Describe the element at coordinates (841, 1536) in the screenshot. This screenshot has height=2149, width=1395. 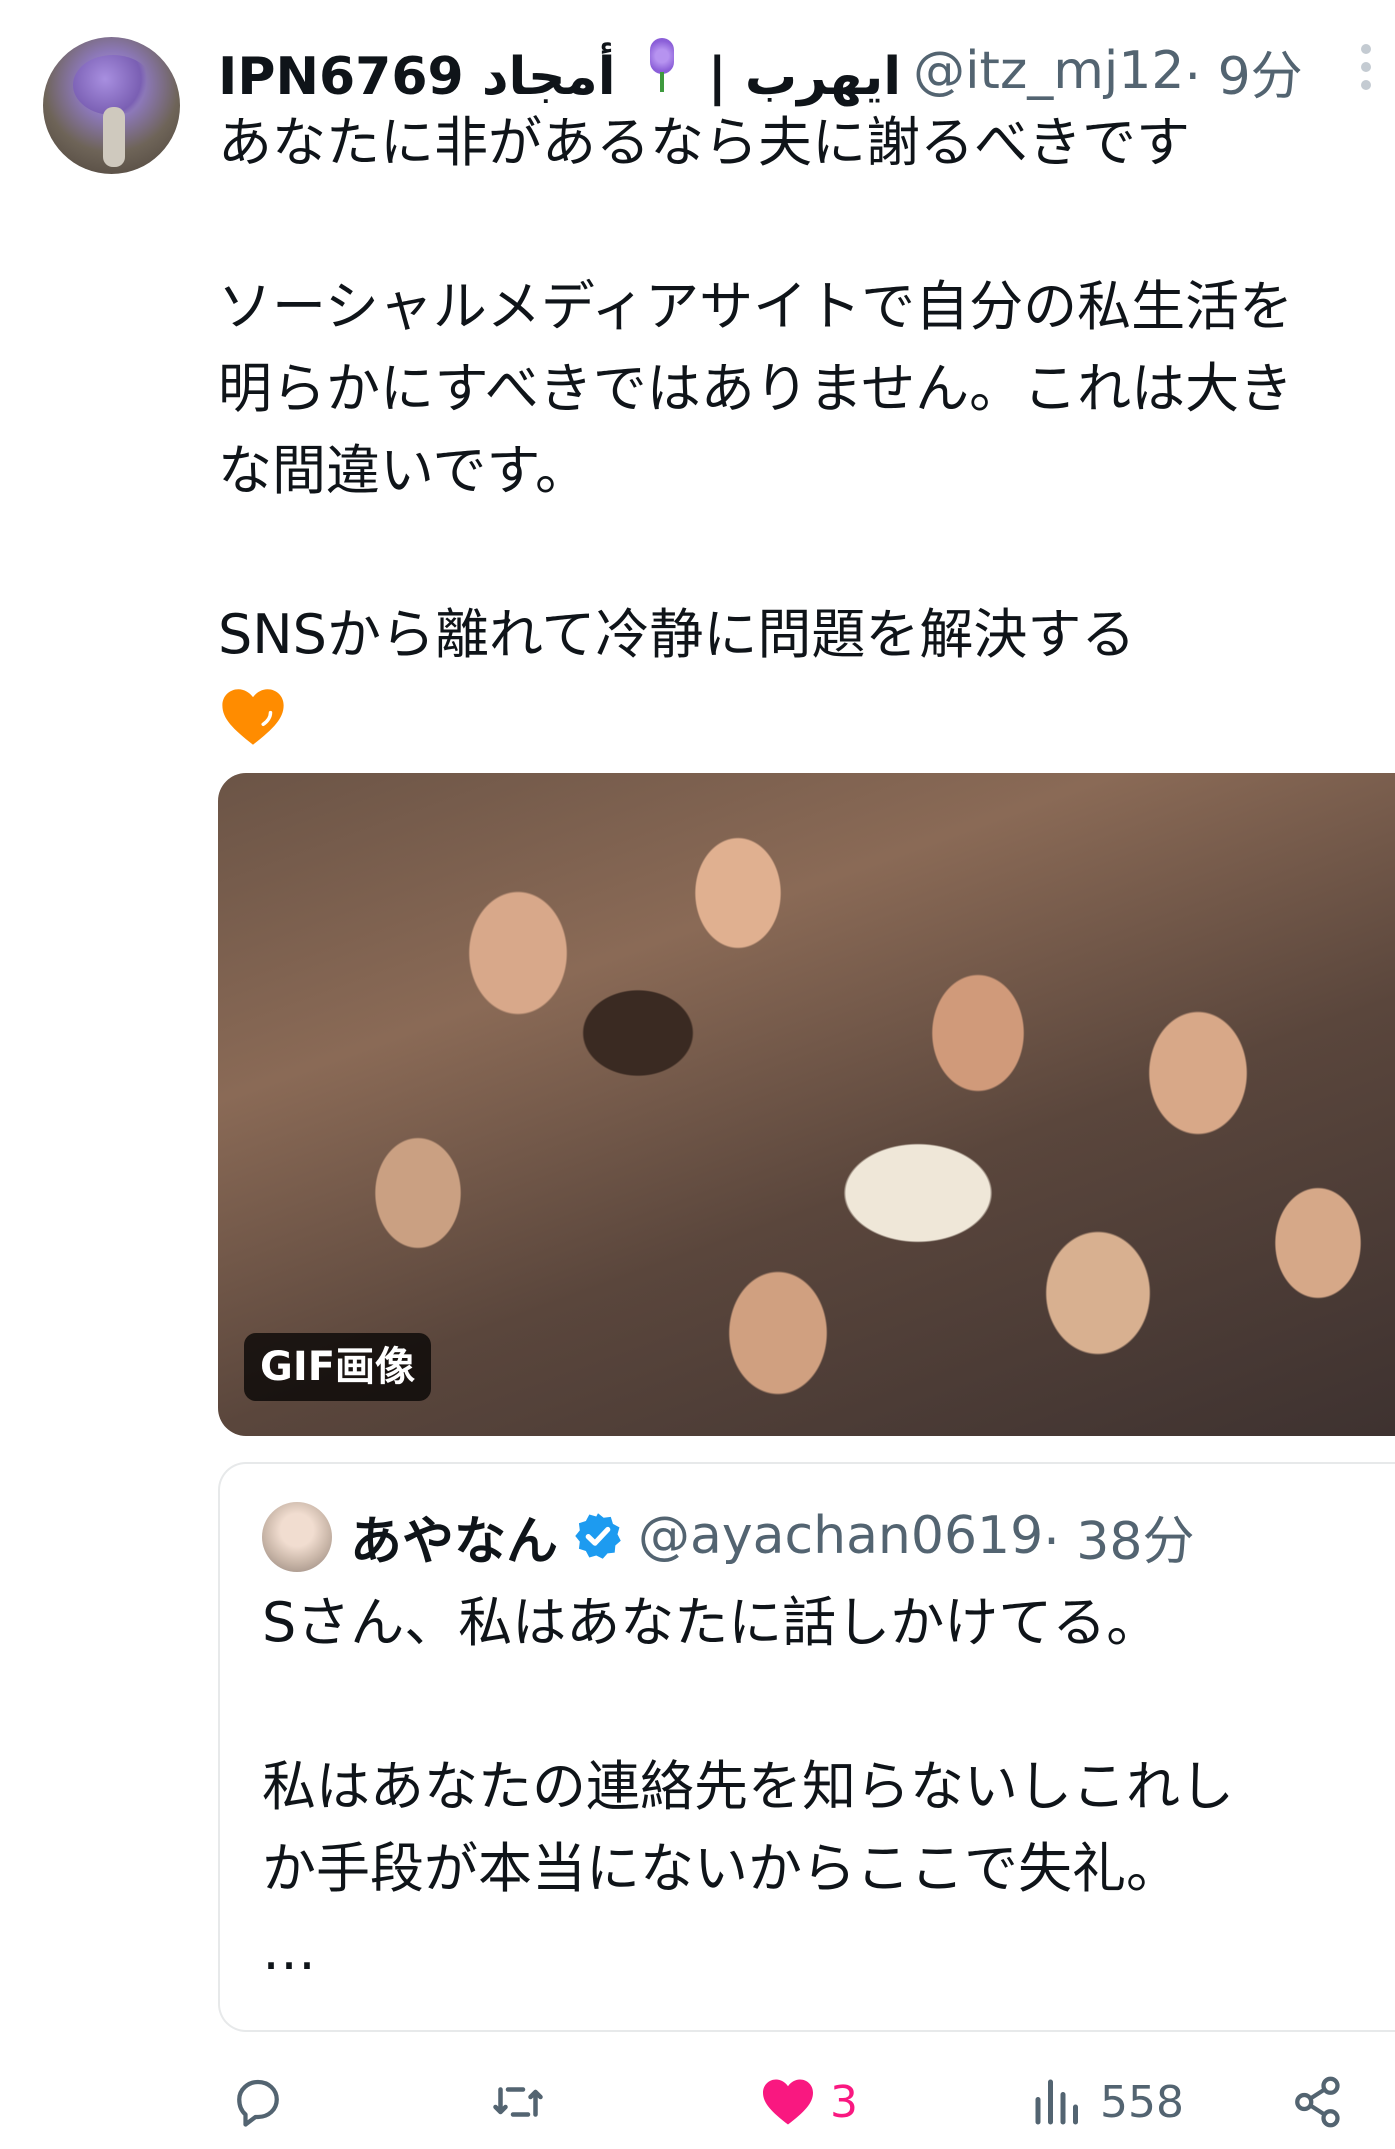
I see `quoted-author-handle: @ayachan0619` at that location.